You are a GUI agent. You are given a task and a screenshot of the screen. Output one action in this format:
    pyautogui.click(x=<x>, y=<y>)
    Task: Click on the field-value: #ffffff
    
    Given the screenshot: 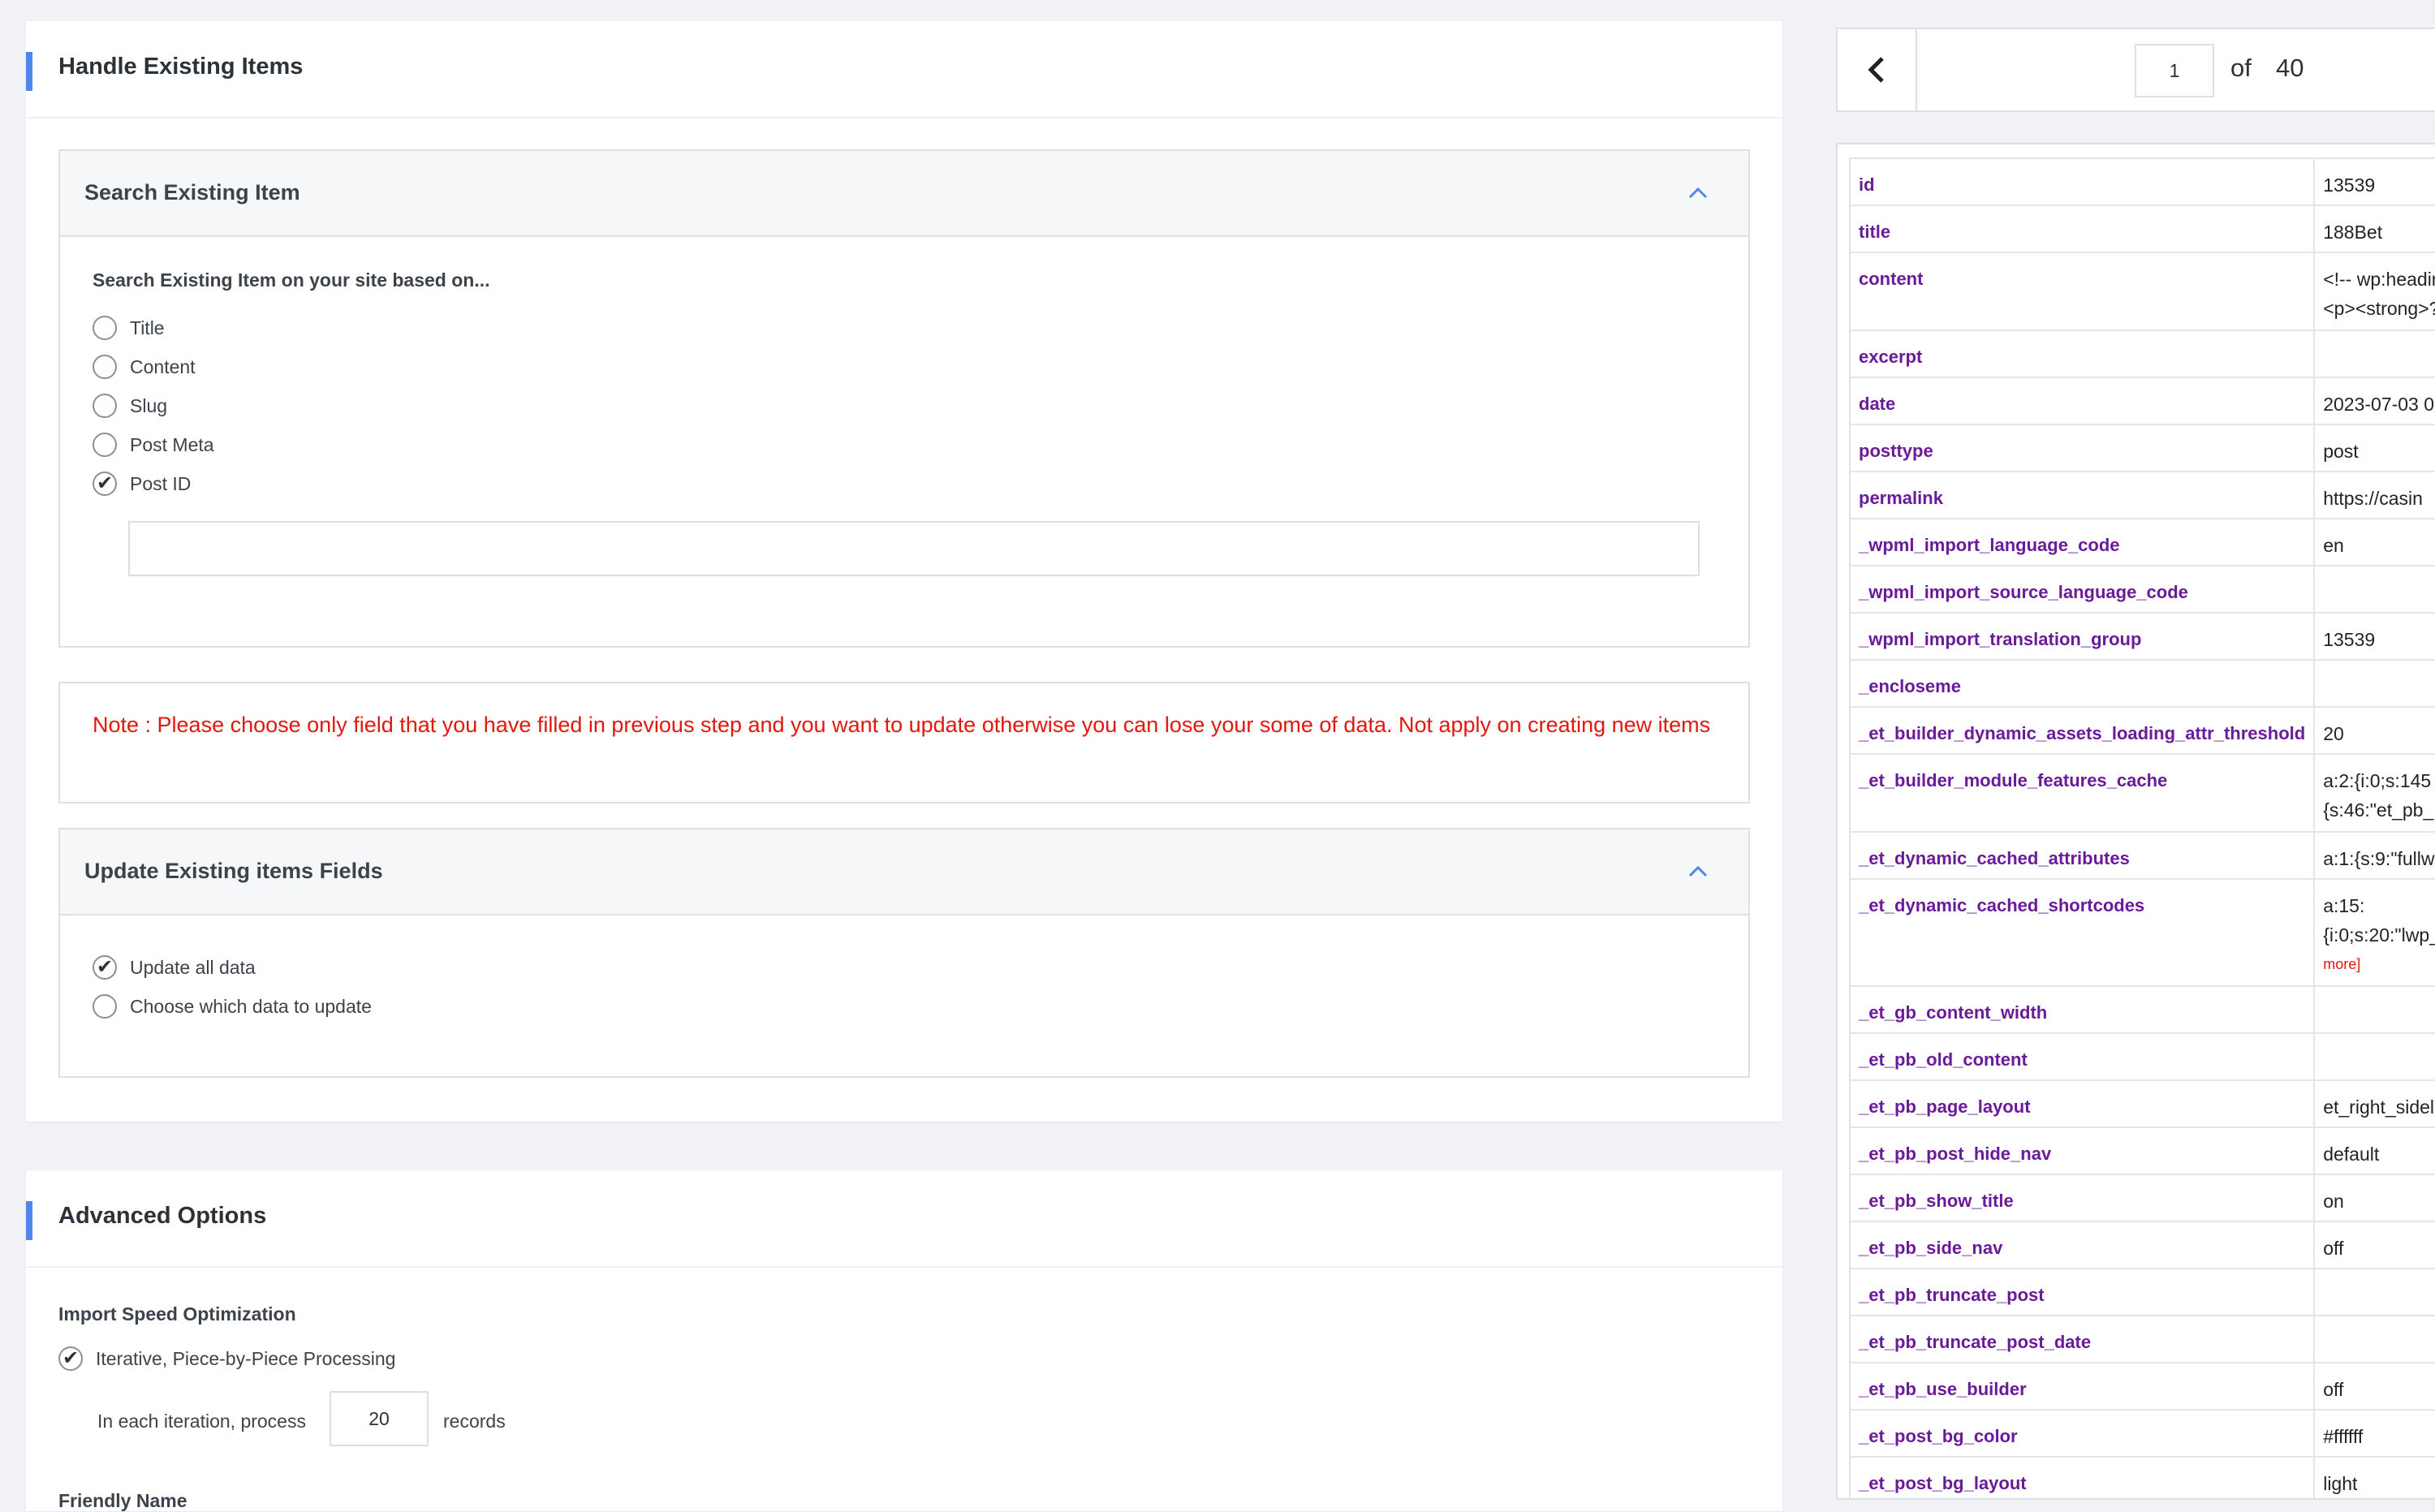 What is the action you would take?
    pyautogui.click(x=2374, y=1434)
    